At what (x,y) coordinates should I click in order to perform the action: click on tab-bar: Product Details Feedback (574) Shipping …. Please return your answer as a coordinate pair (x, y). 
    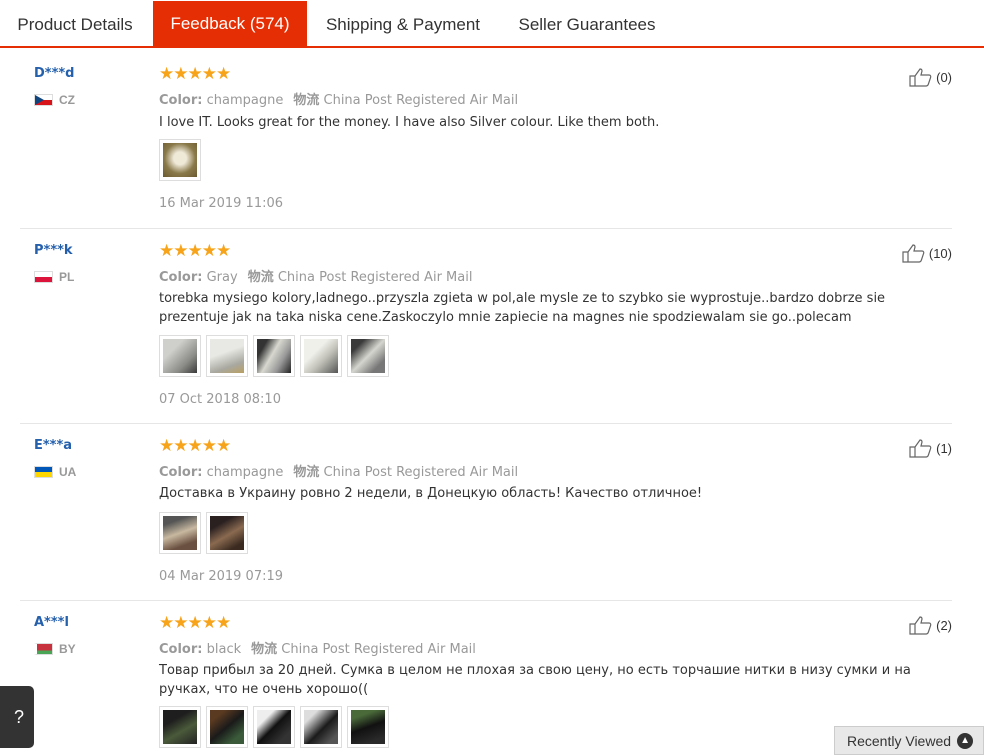
    Looking at the image, I should click on (492, 24).